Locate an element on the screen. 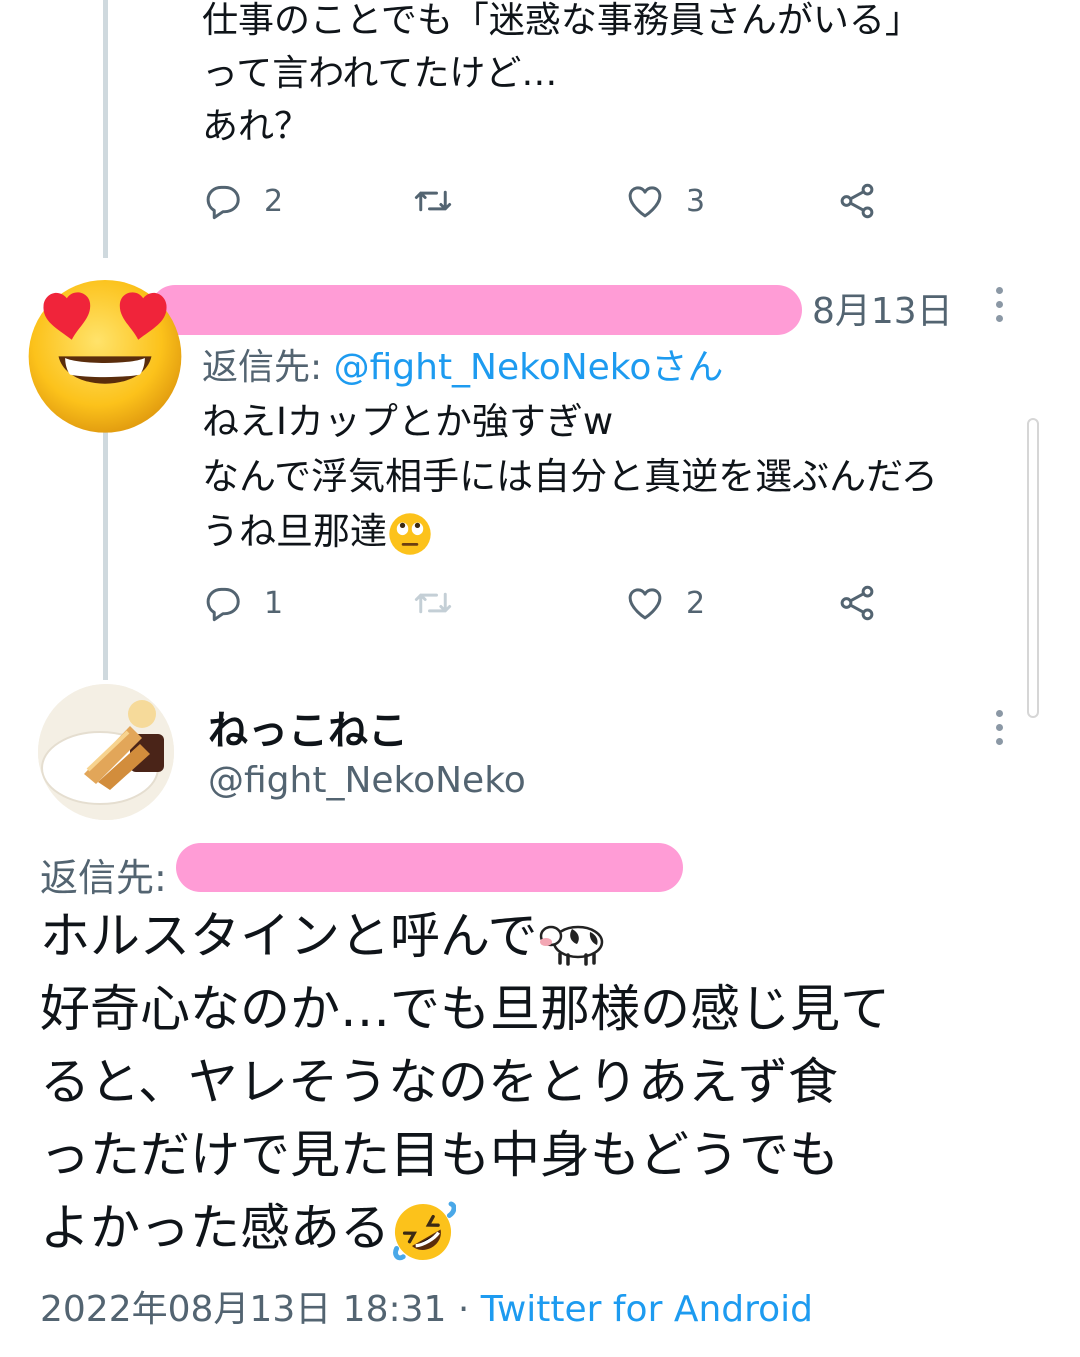  tweet-text-line: 仕事のことでも「迷惑な事務員さんがいる」 is located at coordinates (561, 20).